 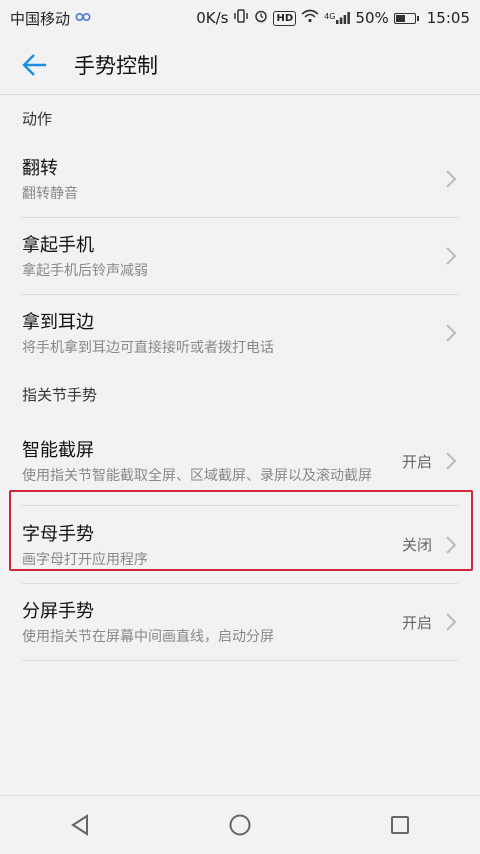 What do you see at coordinates (85, 559) in the screenshot?
I see `item-desc: 画字母打开应用程序` at bounding box center [85, 559].